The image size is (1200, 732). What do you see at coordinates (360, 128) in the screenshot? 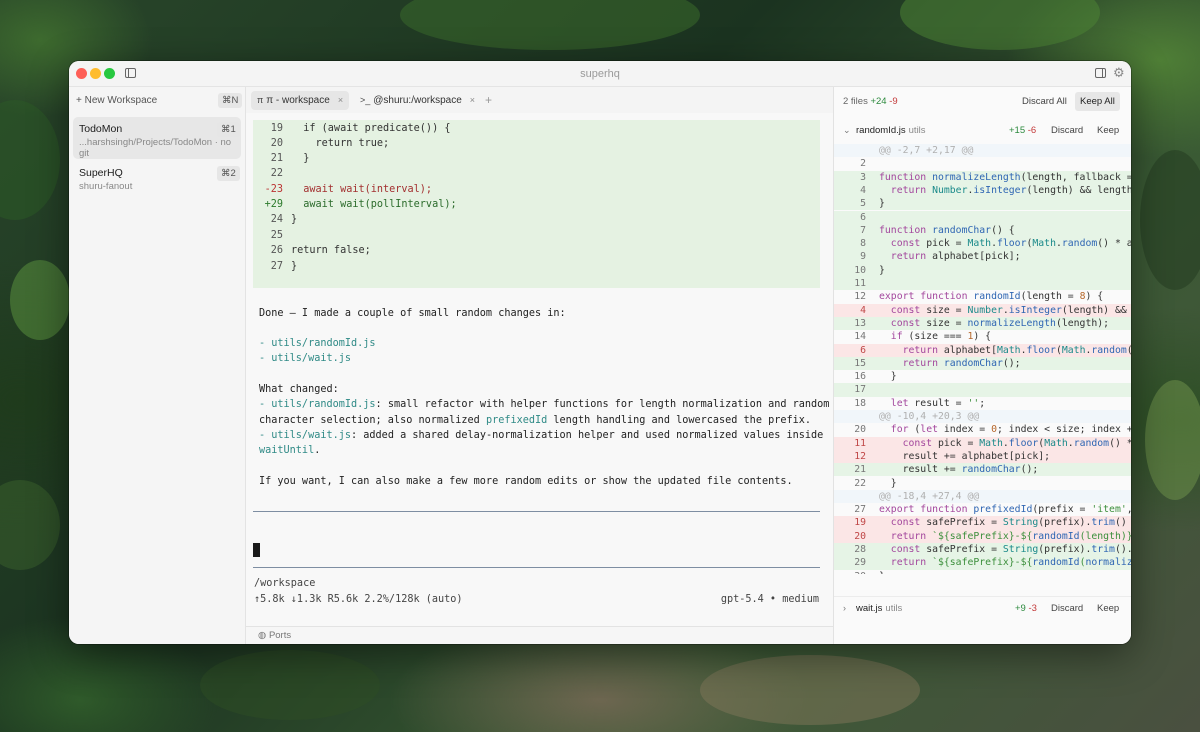
I see `code-line: 19 if (await predicate()) {` at bounding box center [360, 128].